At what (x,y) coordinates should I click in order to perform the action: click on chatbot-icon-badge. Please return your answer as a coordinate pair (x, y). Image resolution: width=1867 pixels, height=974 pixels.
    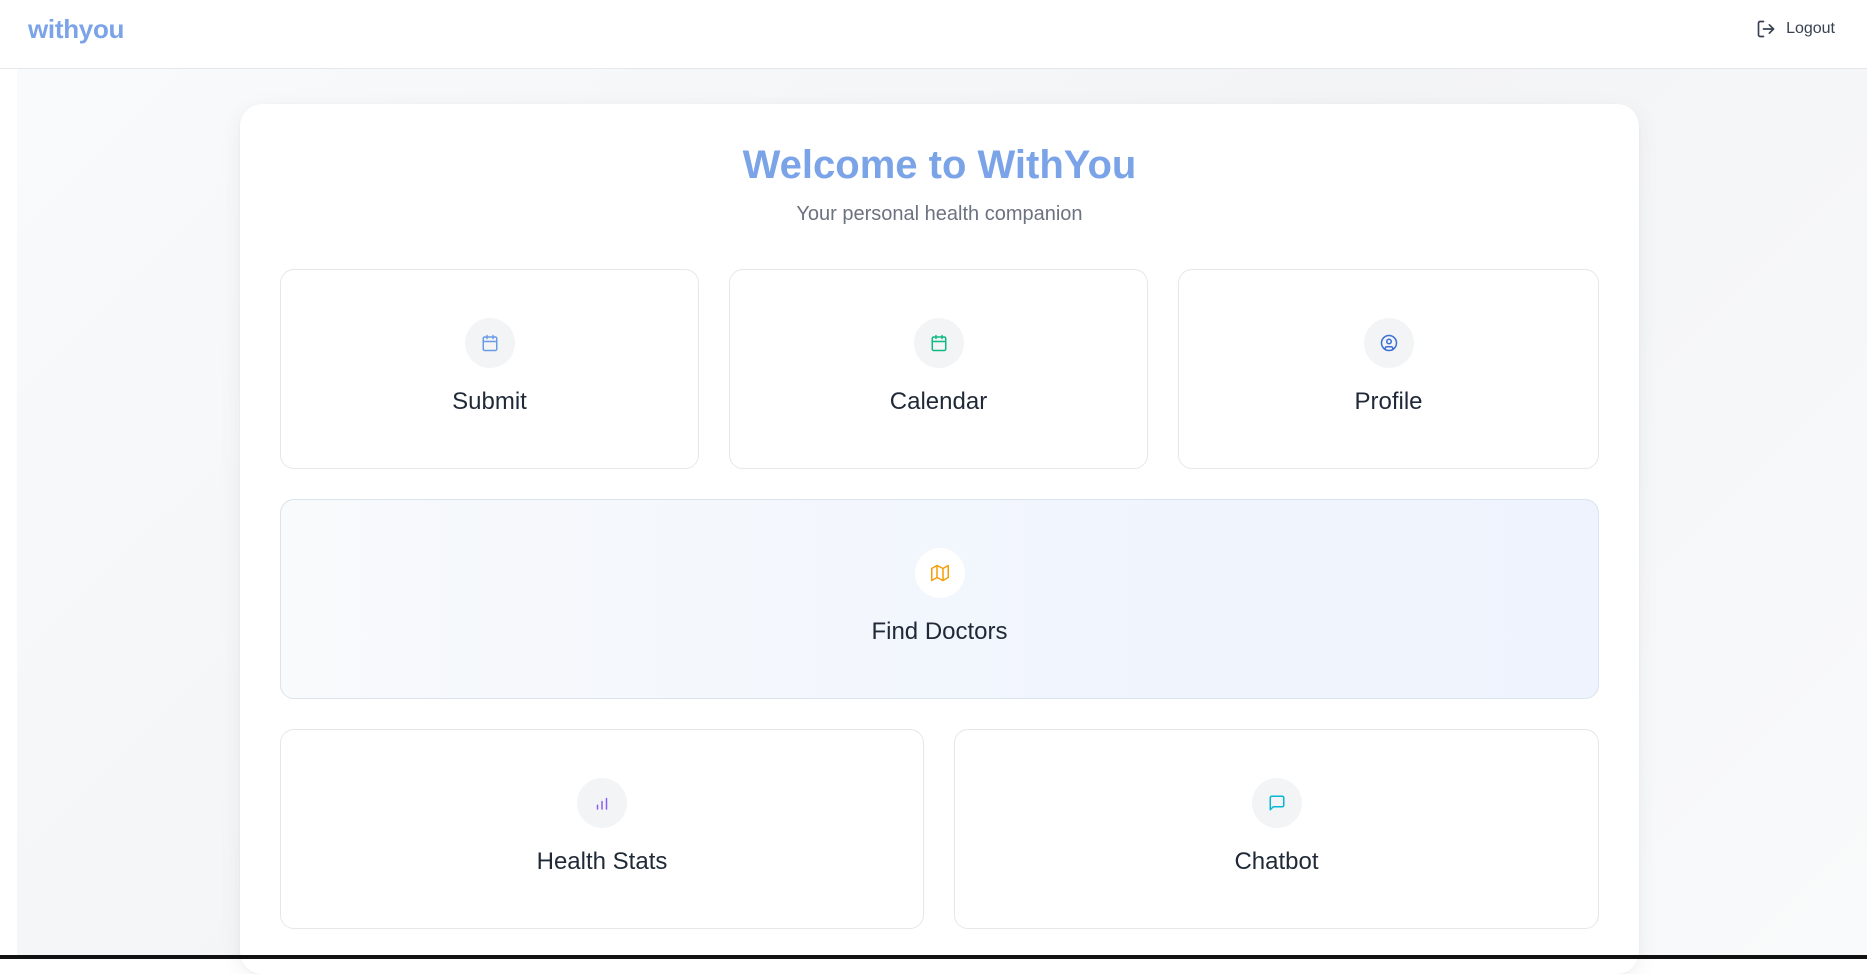
    Looking at the image, I should click on (1276, 803).